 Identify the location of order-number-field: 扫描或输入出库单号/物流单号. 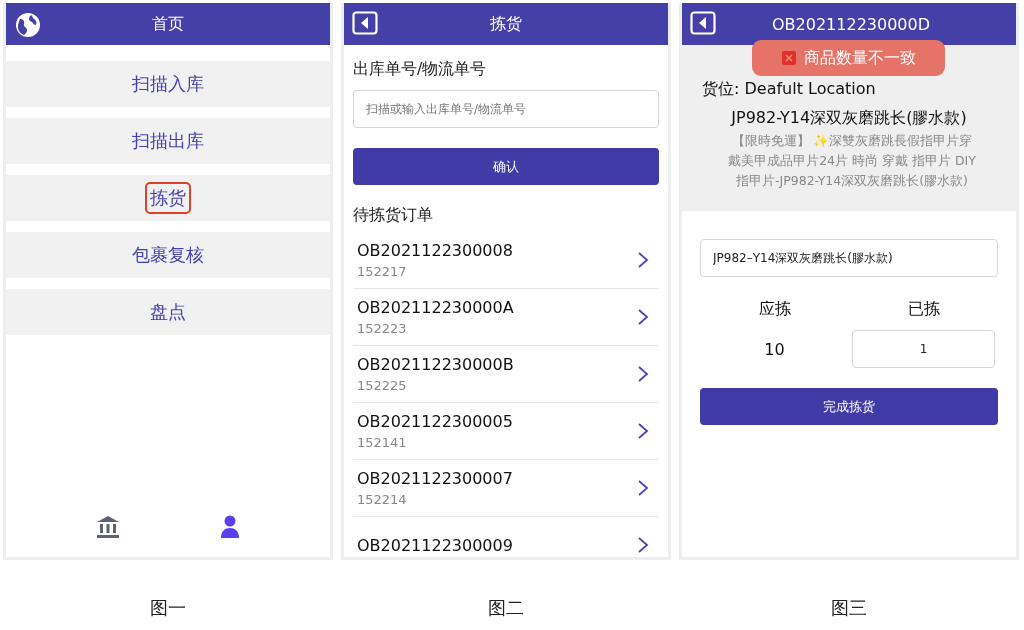
(506, 109).